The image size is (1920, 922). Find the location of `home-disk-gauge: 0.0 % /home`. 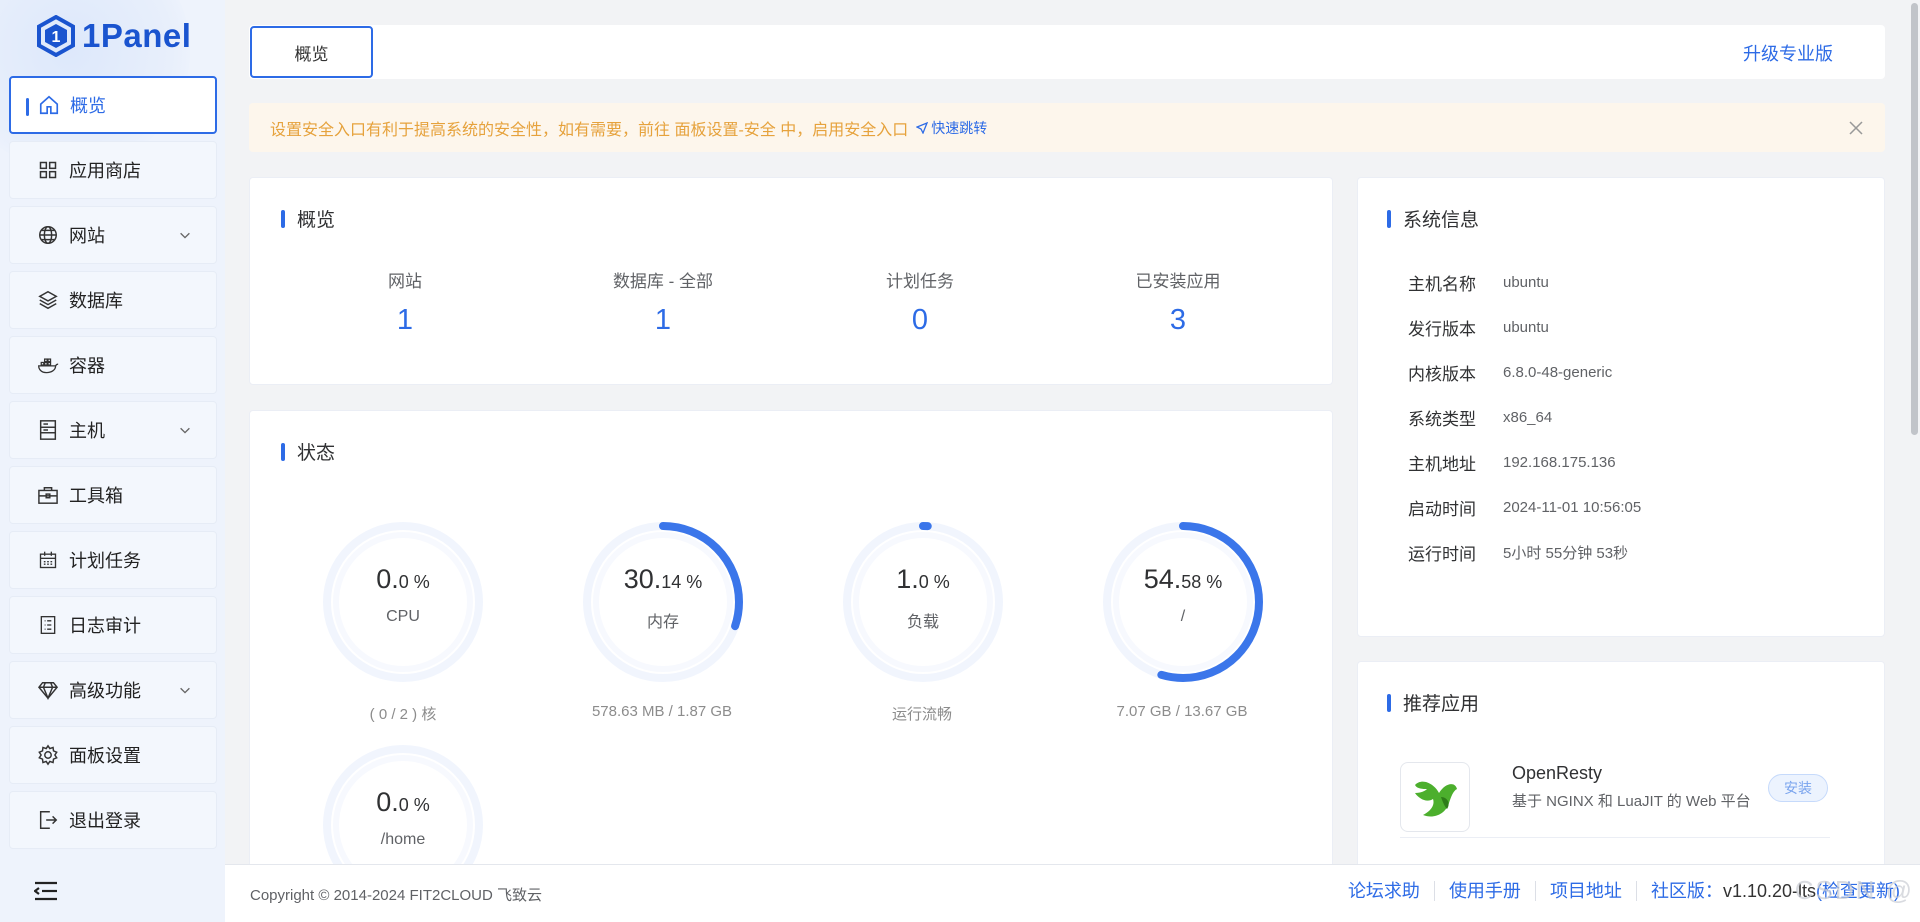

home-disk-gauge: 0.0 % /home is located at coordinates (403, 806).